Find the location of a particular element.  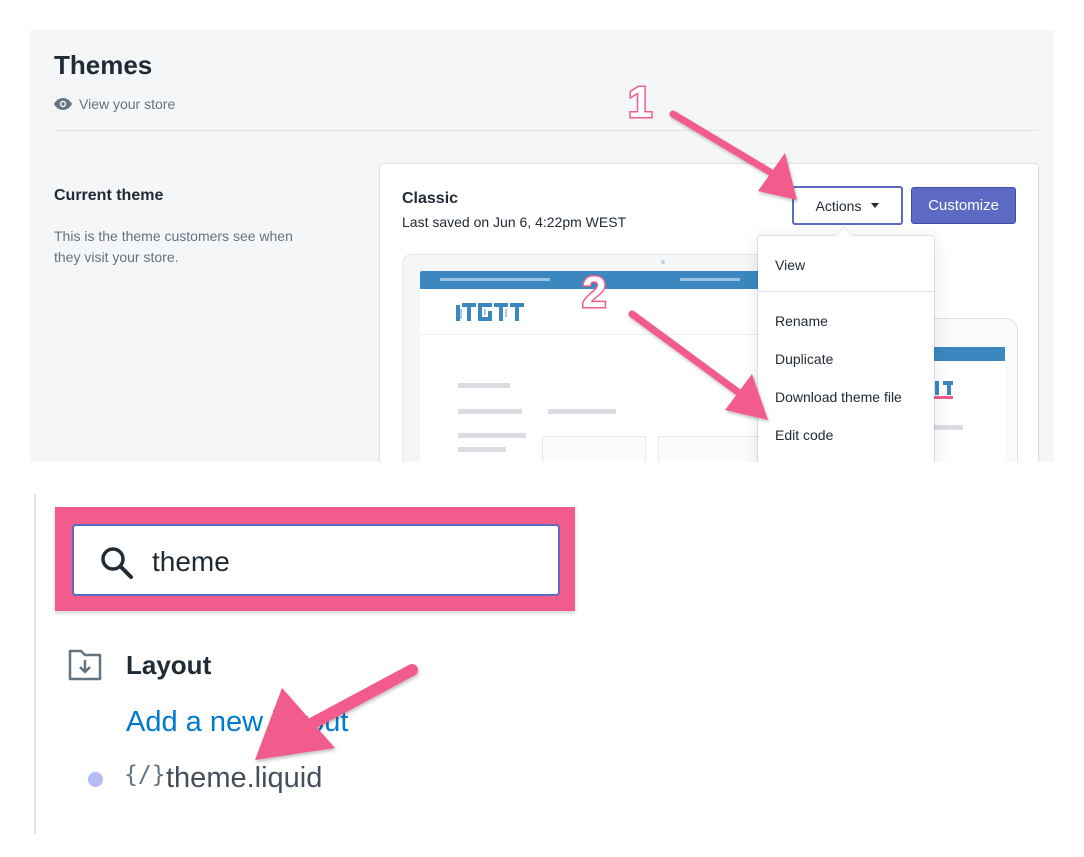

view-store-link: View your store is located at coordinates (114, 104).